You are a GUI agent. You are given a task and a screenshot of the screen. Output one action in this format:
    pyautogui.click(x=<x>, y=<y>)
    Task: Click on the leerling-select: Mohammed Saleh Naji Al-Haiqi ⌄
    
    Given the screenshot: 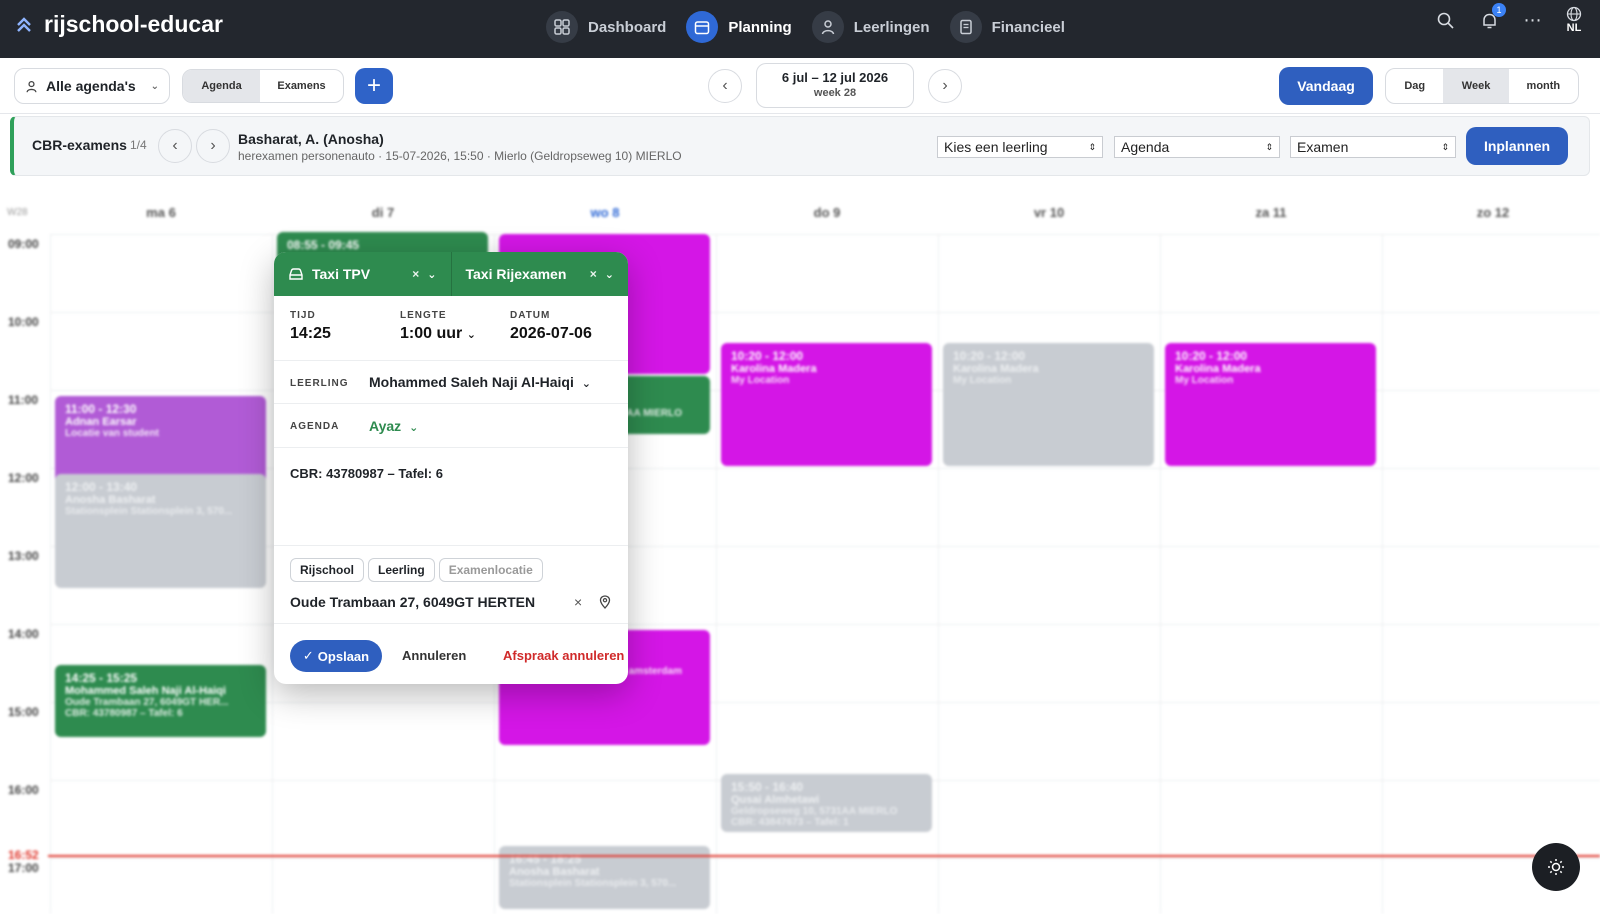 What is the action you would take?
    pyautogui.click(x=480, y=382)
    